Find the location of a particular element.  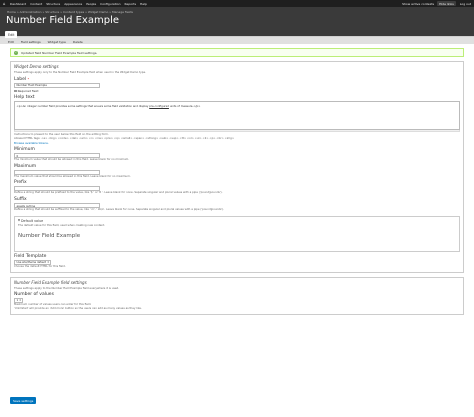

default-field-label: Number Field Example is located at coordinates (49, 236).